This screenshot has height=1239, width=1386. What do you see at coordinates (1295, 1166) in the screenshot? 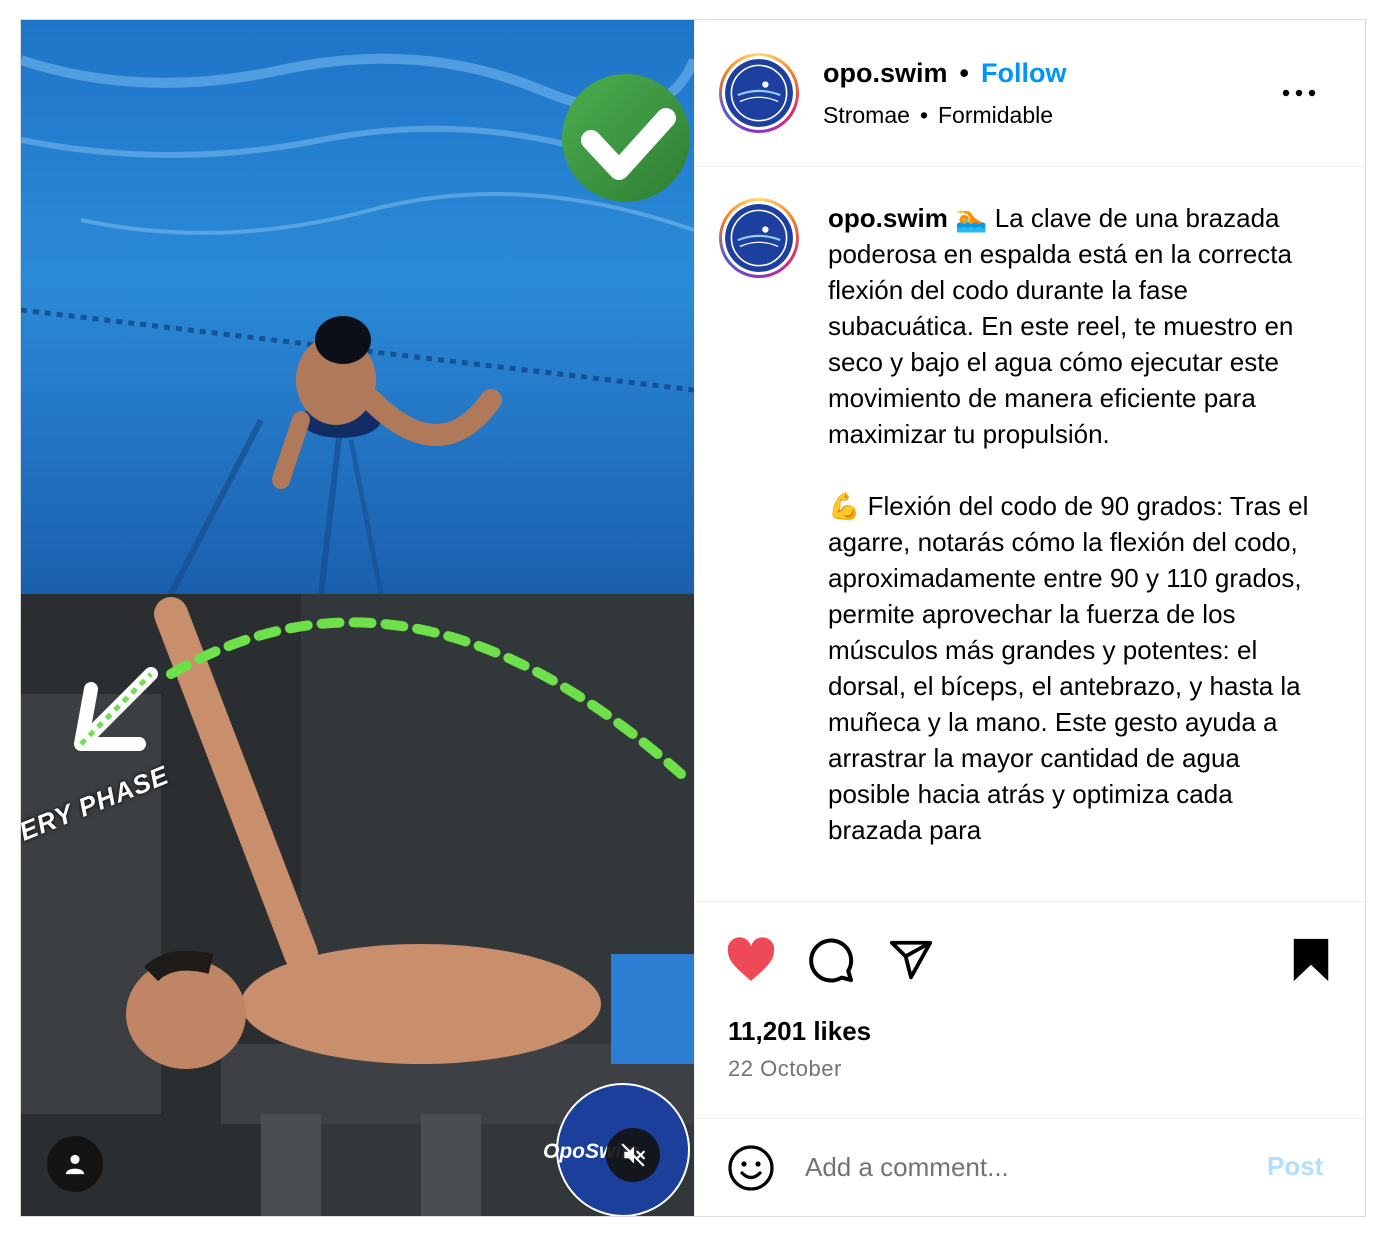
I see `post-comment-button: Post` at bounding box center [1295, 1166].